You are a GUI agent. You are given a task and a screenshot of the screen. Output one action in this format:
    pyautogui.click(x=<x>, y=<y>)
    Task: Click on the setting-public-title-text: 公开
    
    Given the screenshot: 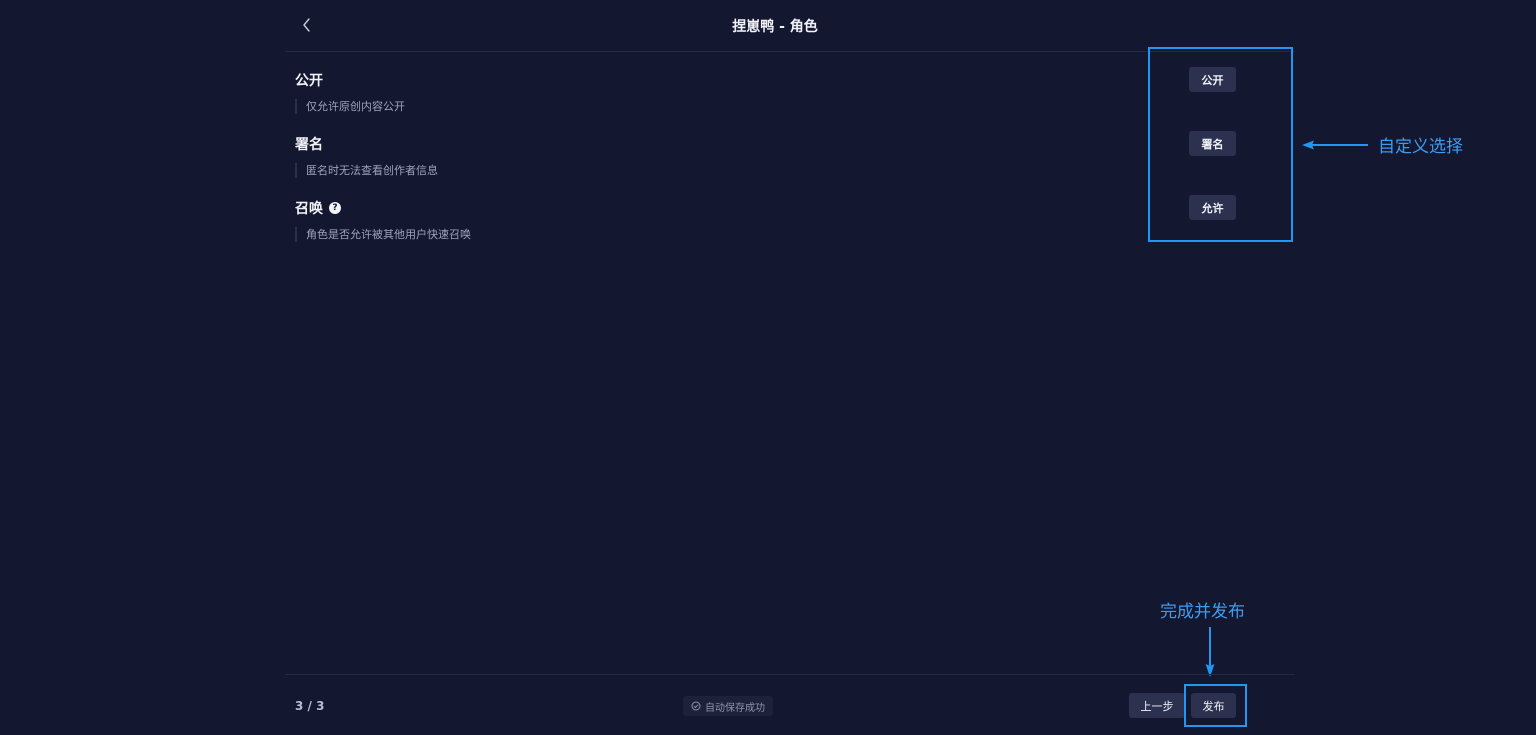 What is the action you would take?
    pyautogui.click(x=309, y=81)
    